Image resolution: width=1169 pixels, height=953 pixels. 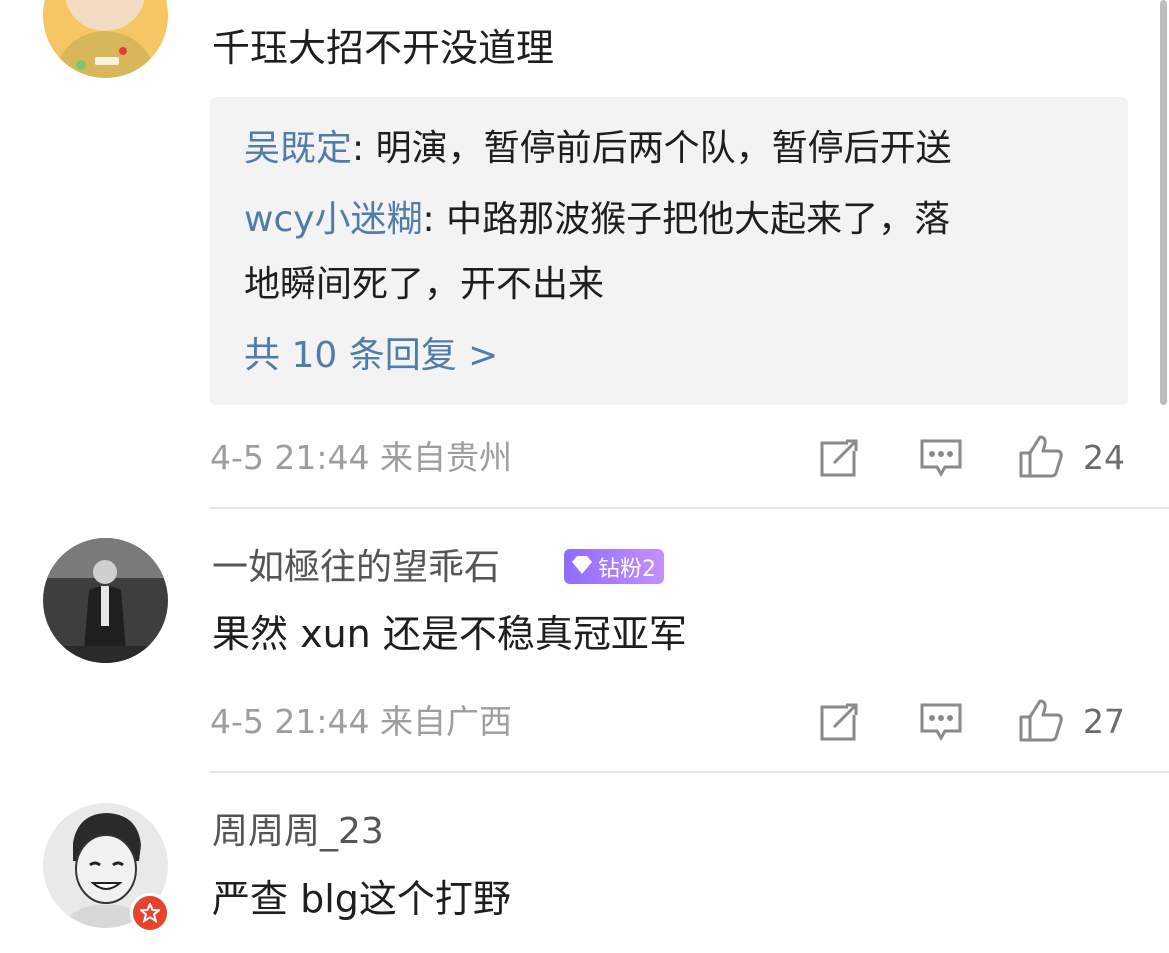 I want to click on reply-line: 吴既定: 明演，暂停前后两个队，暂停后开送, so click(x=598, y=149).